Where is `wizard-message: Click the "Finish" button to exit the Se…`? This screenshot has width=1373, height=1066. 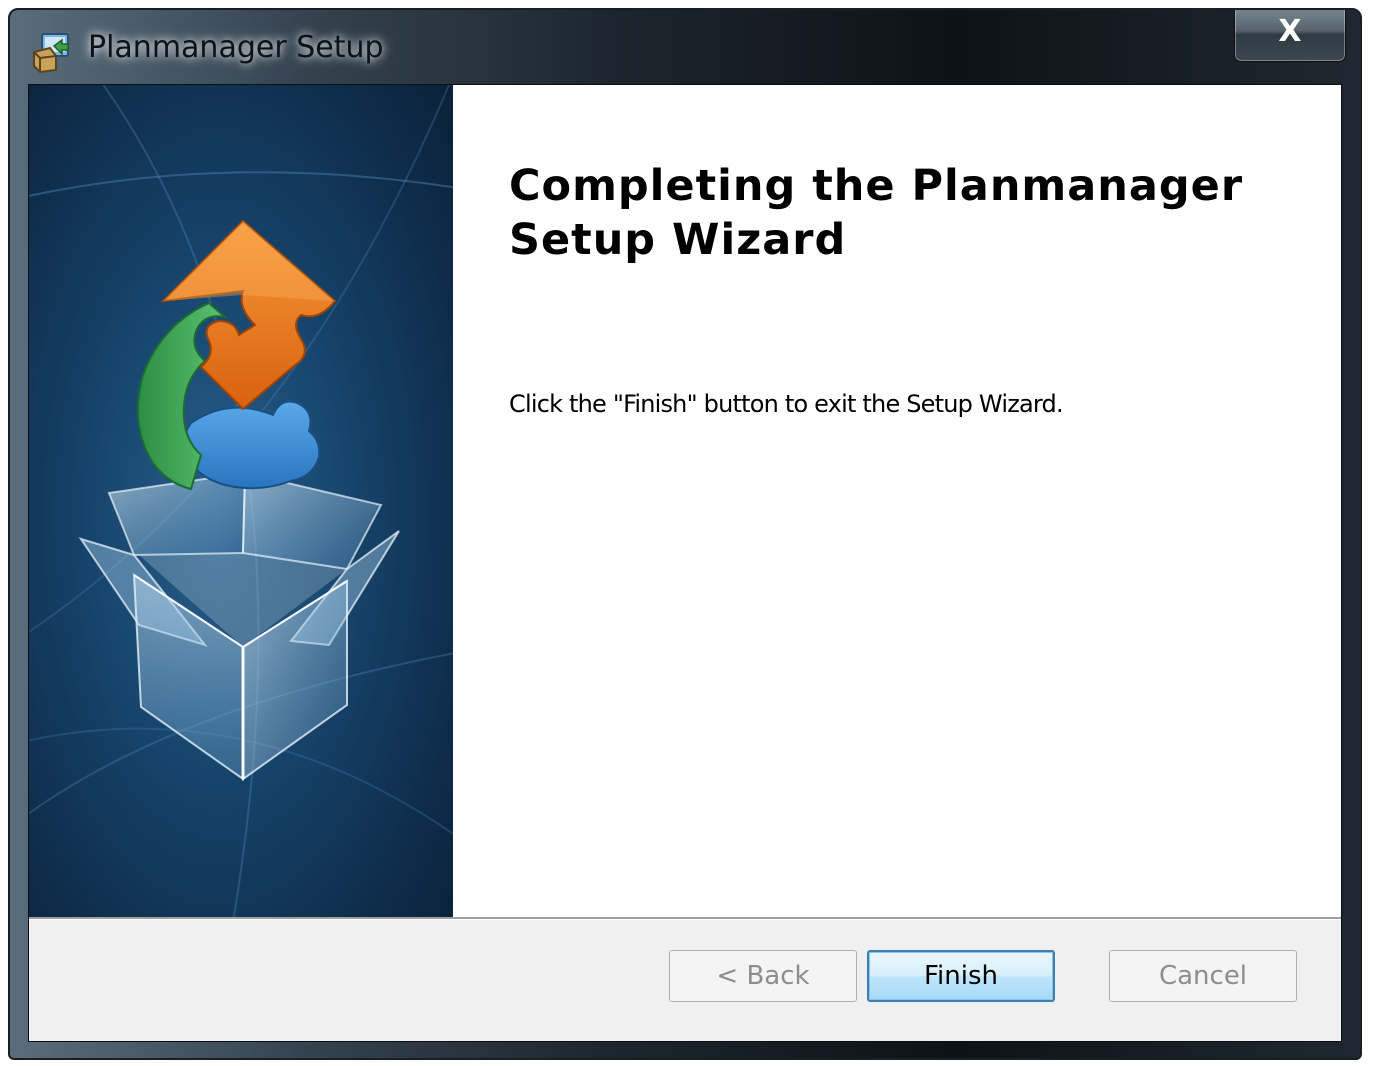 wizard-message: Click the "Finish" button to exit the Se… is located at coordinates (786, 404).